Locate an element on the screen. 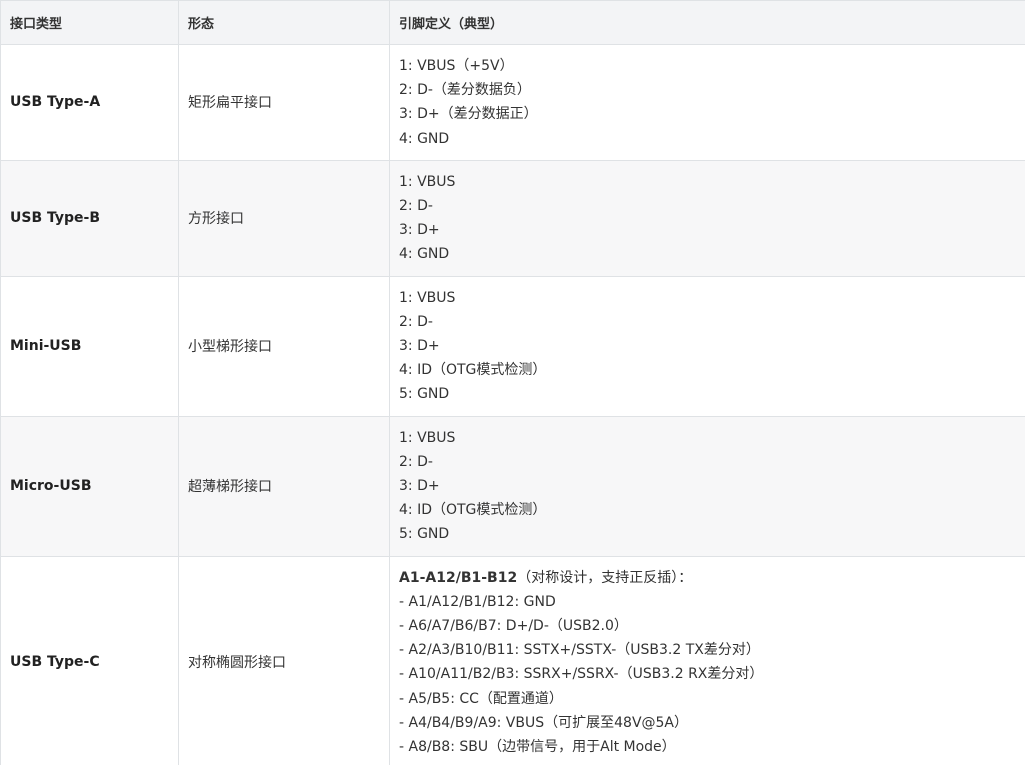 This screenshot has height=765, width=1025. pin-intro: A1-A12/B1-B12（对称设计，支持正反插）： is located at coordinates (708, 578).